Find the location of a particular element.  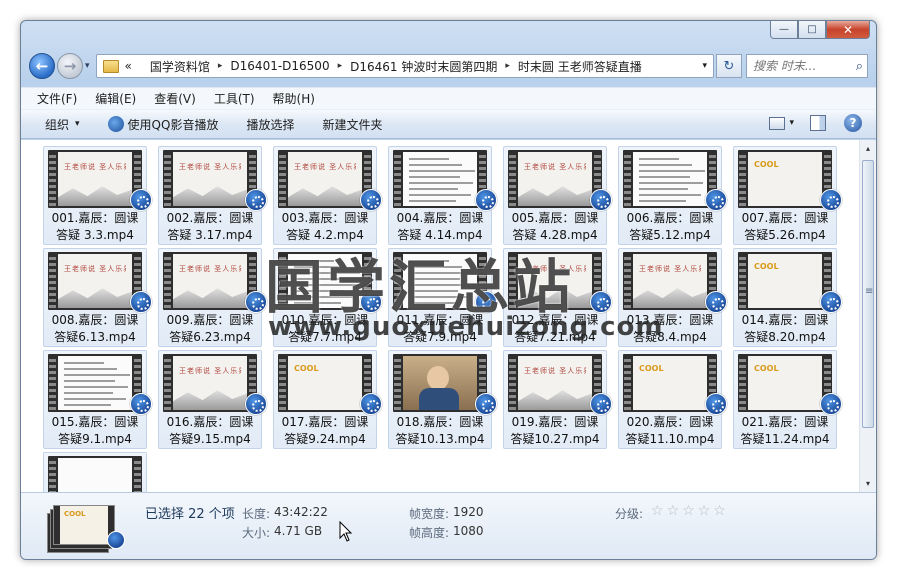

file-name-line: 答疑11.24.mp4 is located at coordinates (785, 439).